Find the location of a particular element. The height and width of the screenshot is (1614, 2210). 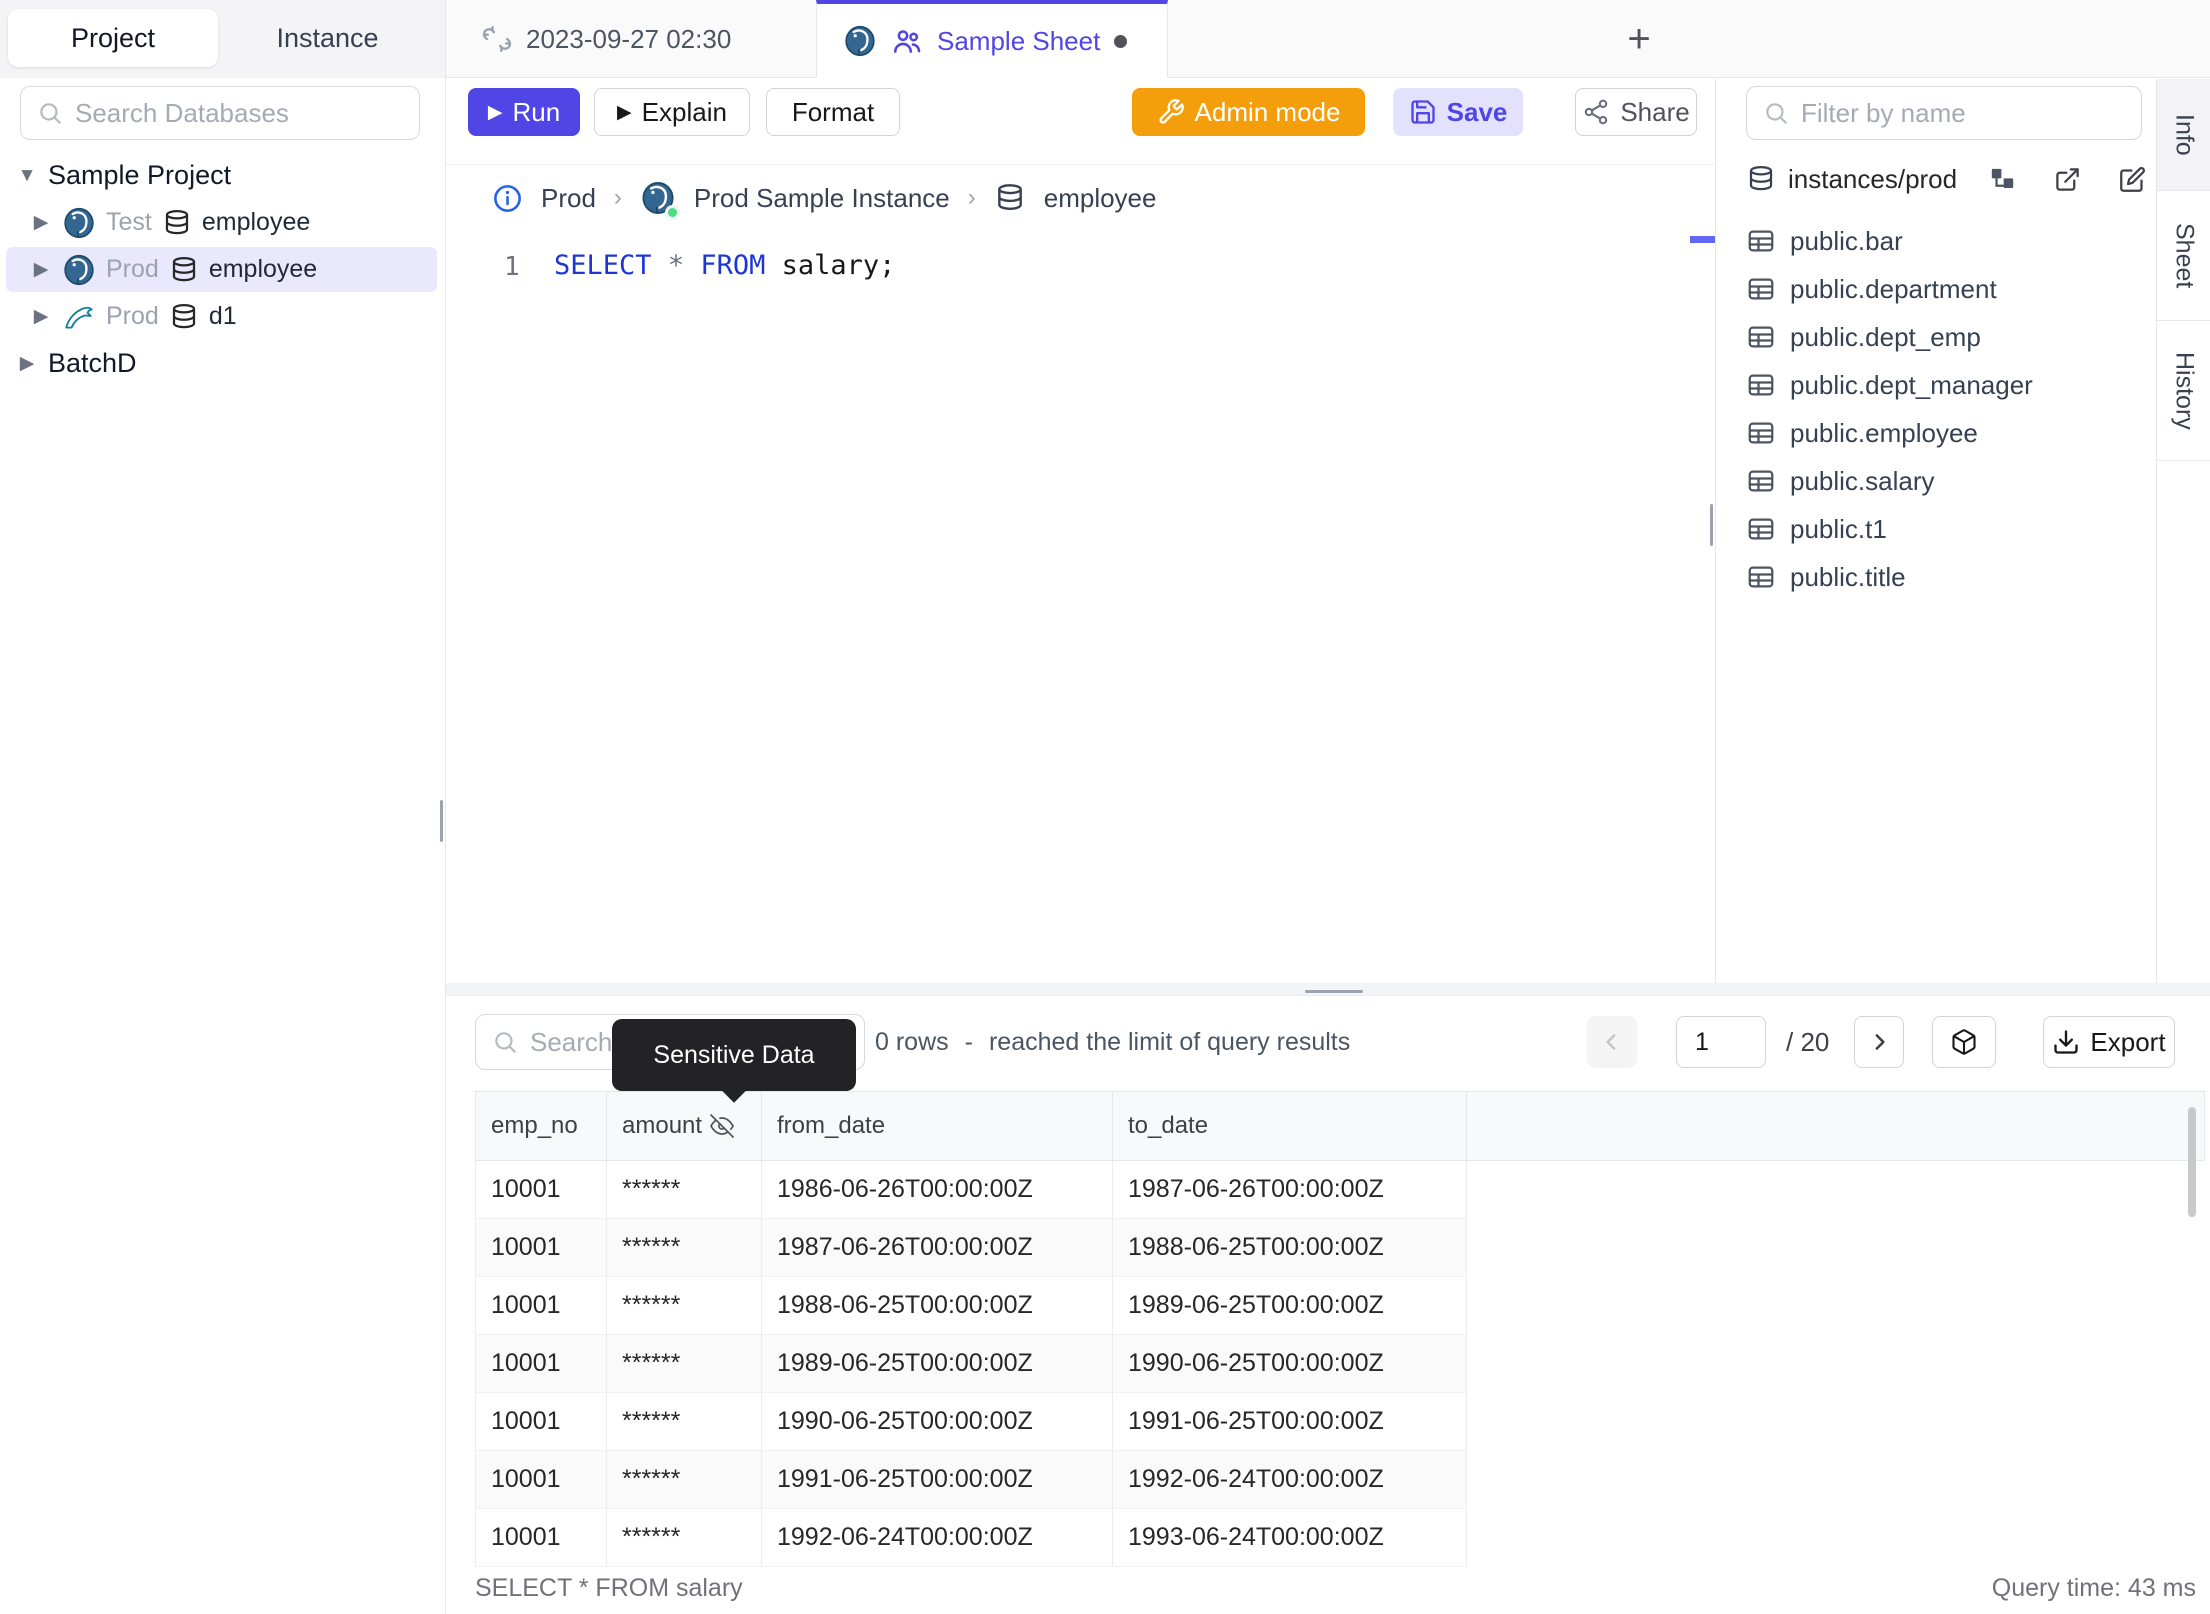

tree-item-test-employee: ▶ Test employee is located at coordinates (222, 222).